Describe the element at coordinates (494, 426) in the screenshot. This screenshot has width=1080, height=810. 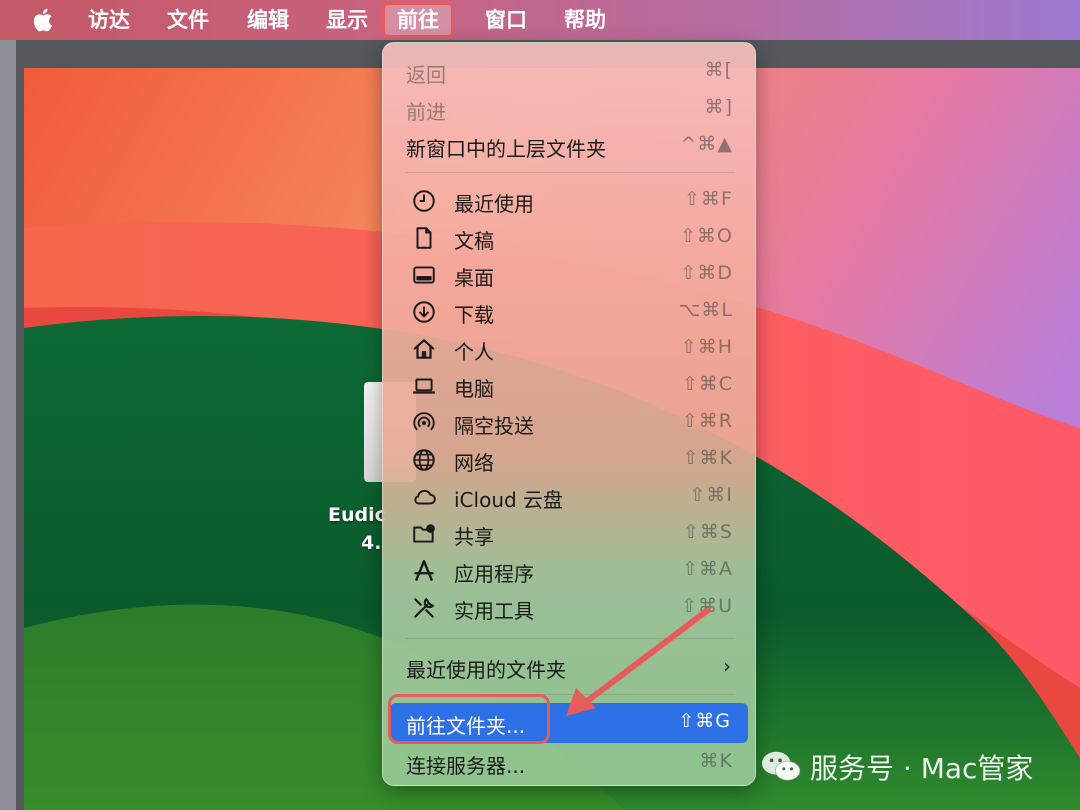
I see `menu-item-label: 隔空投送` at that location.